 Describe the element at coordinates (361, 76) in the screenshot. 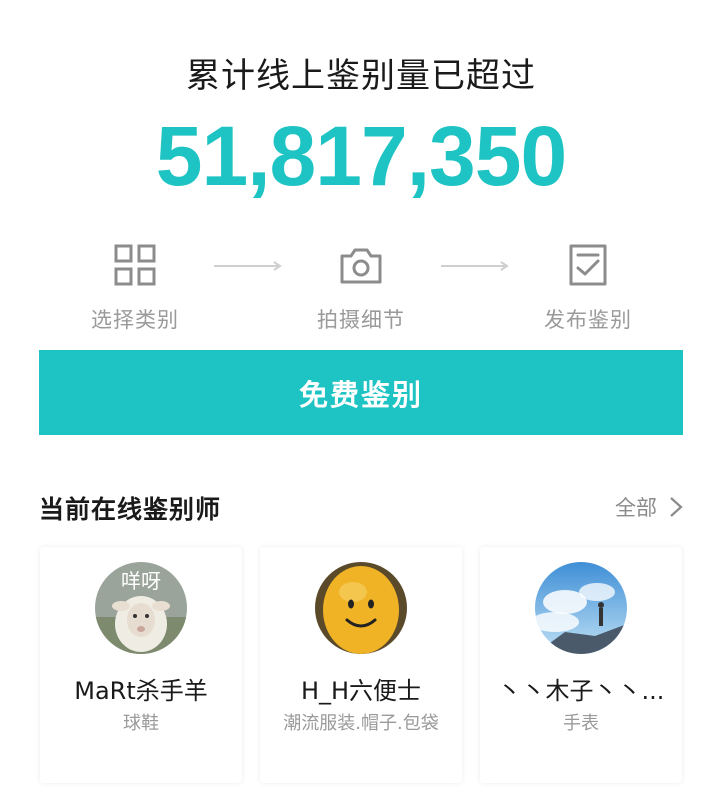

I see `stats-headline: 累计线上鉴别量已超过` at that location.